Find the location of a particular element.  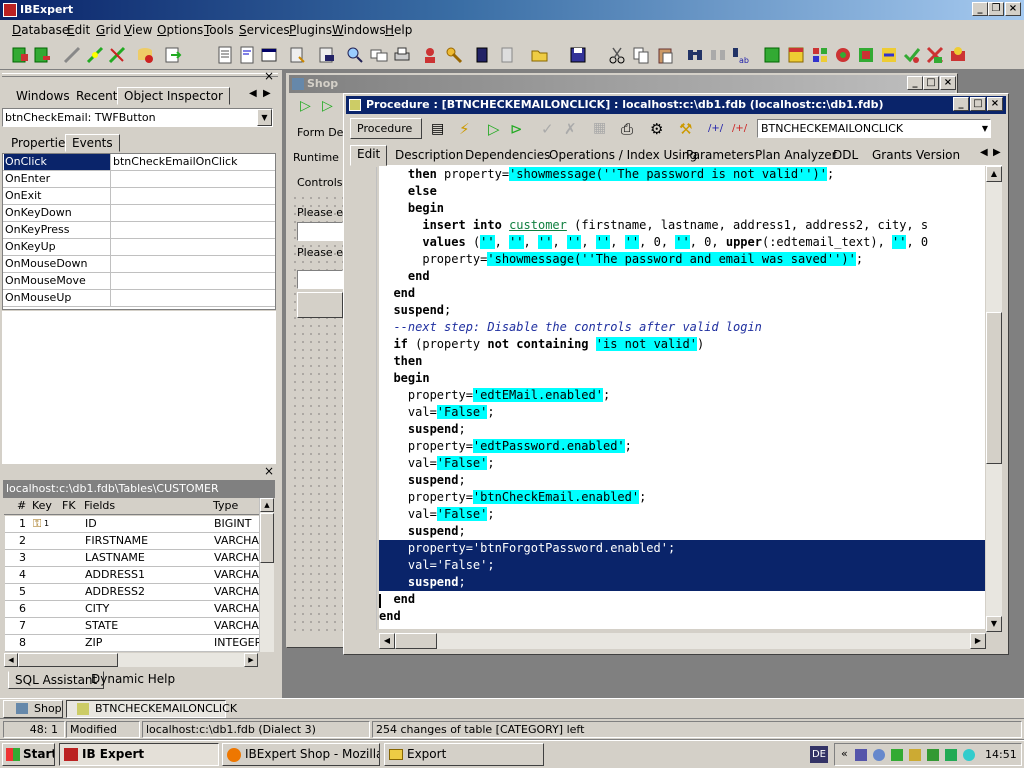

export-icon is located at coordinates (173, 55).